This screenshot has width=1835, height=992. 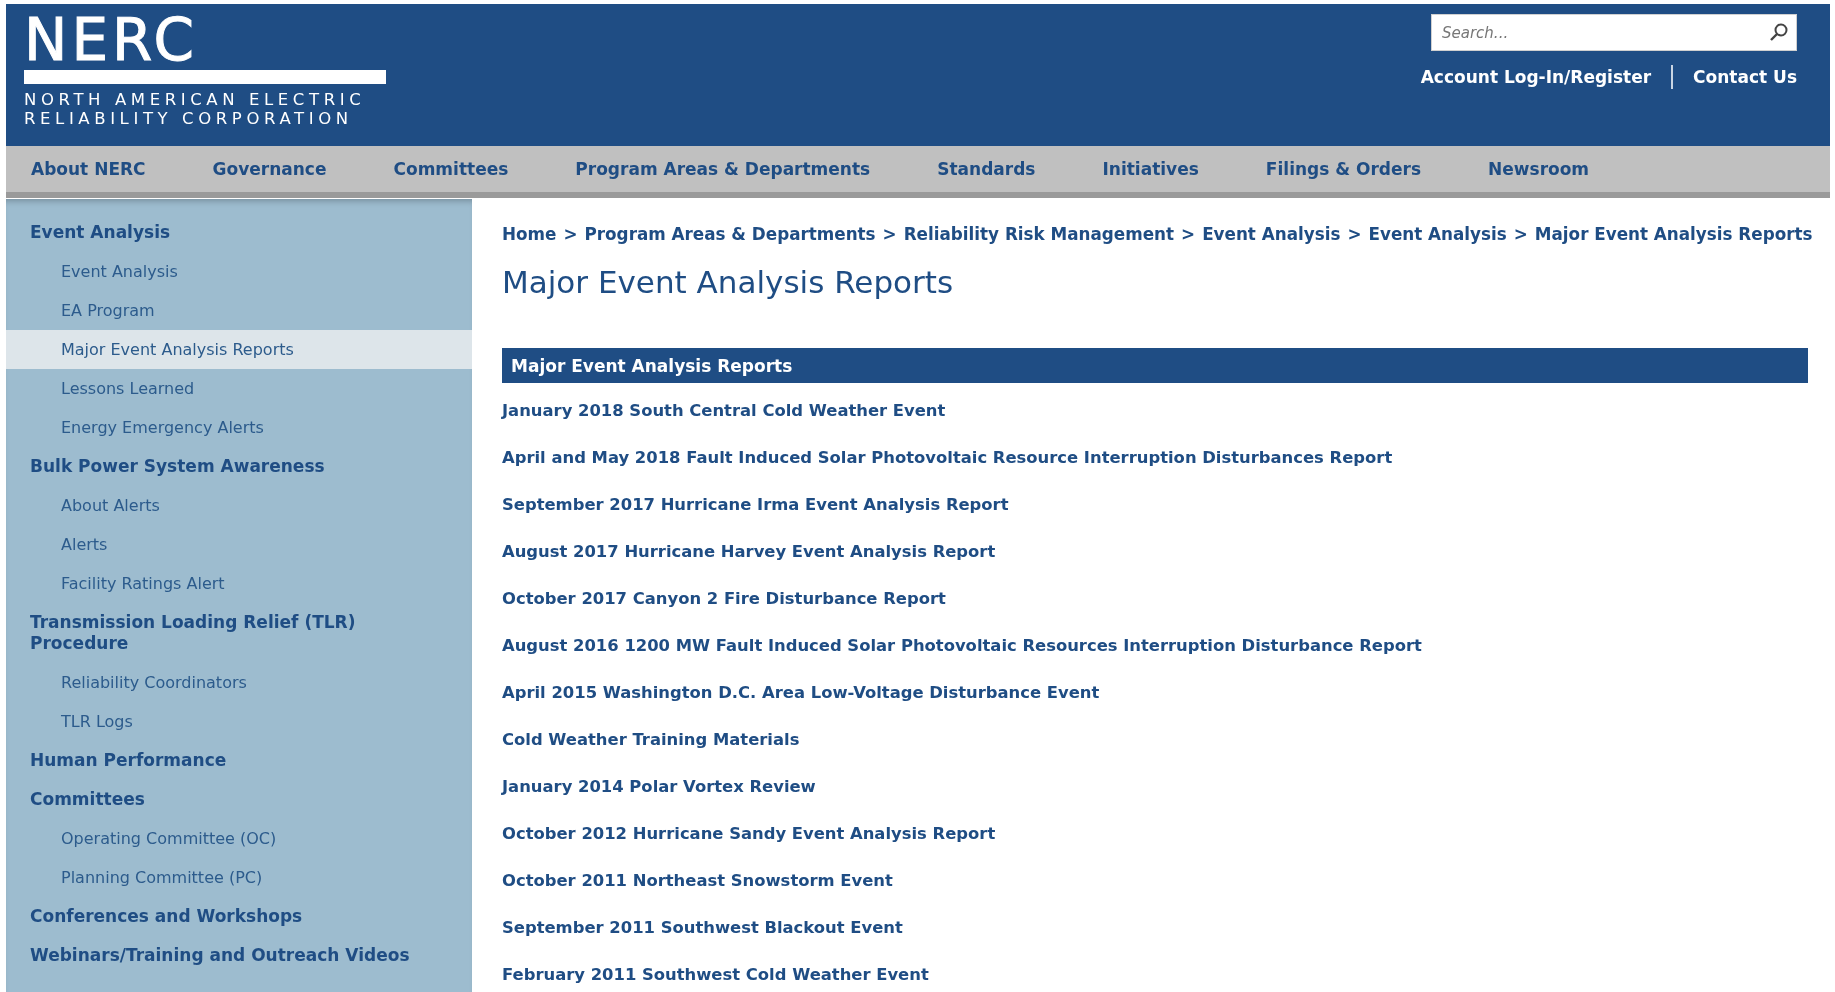 What do you see at coordinates (239, 916) in the screenshot?
I see `sidebar-section: Conferences and Workshops` at bounding box center [239, 916].